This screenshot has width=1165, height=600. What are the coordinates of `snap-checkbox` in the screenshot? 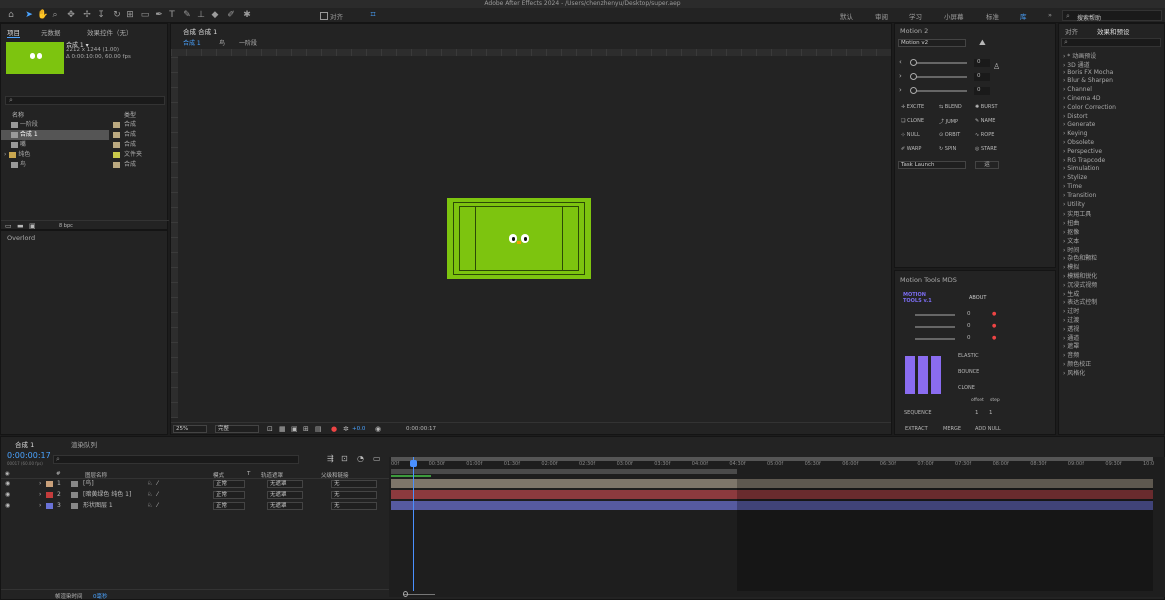 It's located at (324, 16).